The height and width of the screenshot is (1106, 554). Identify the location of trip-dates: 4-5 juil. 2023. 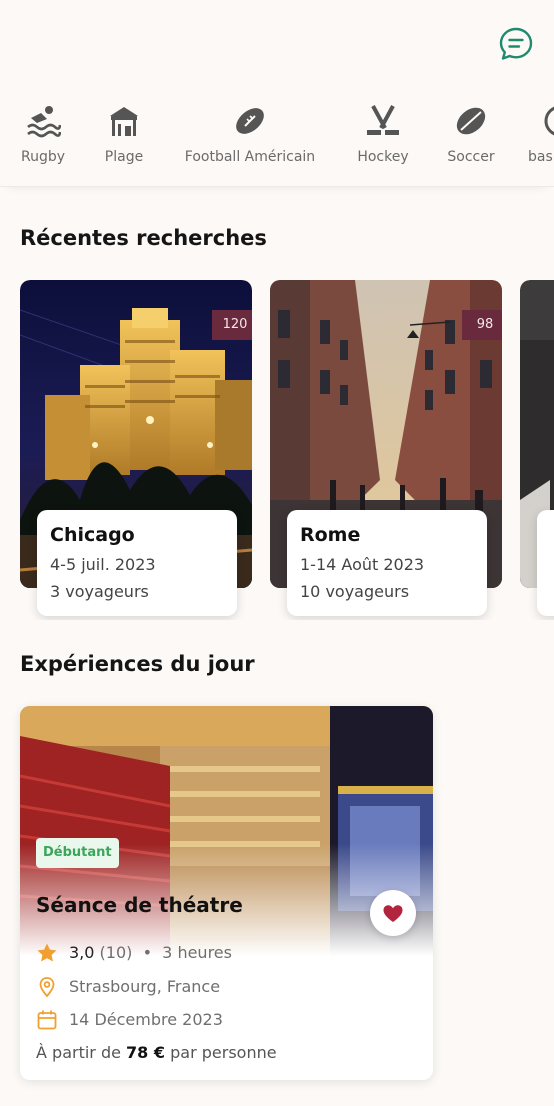
(103, 564).